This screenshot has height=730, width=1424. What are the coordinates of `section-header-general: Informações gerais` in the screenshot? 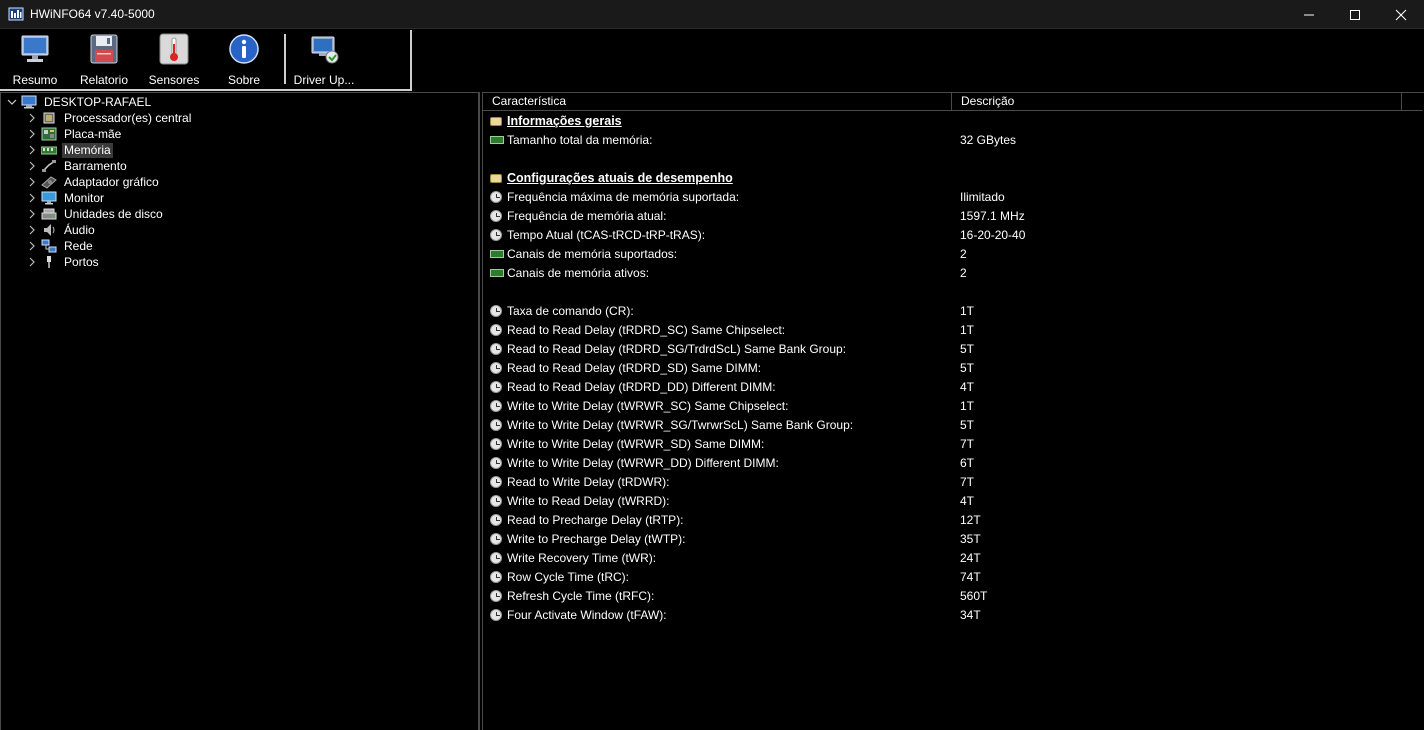 It's located at (953, 121).